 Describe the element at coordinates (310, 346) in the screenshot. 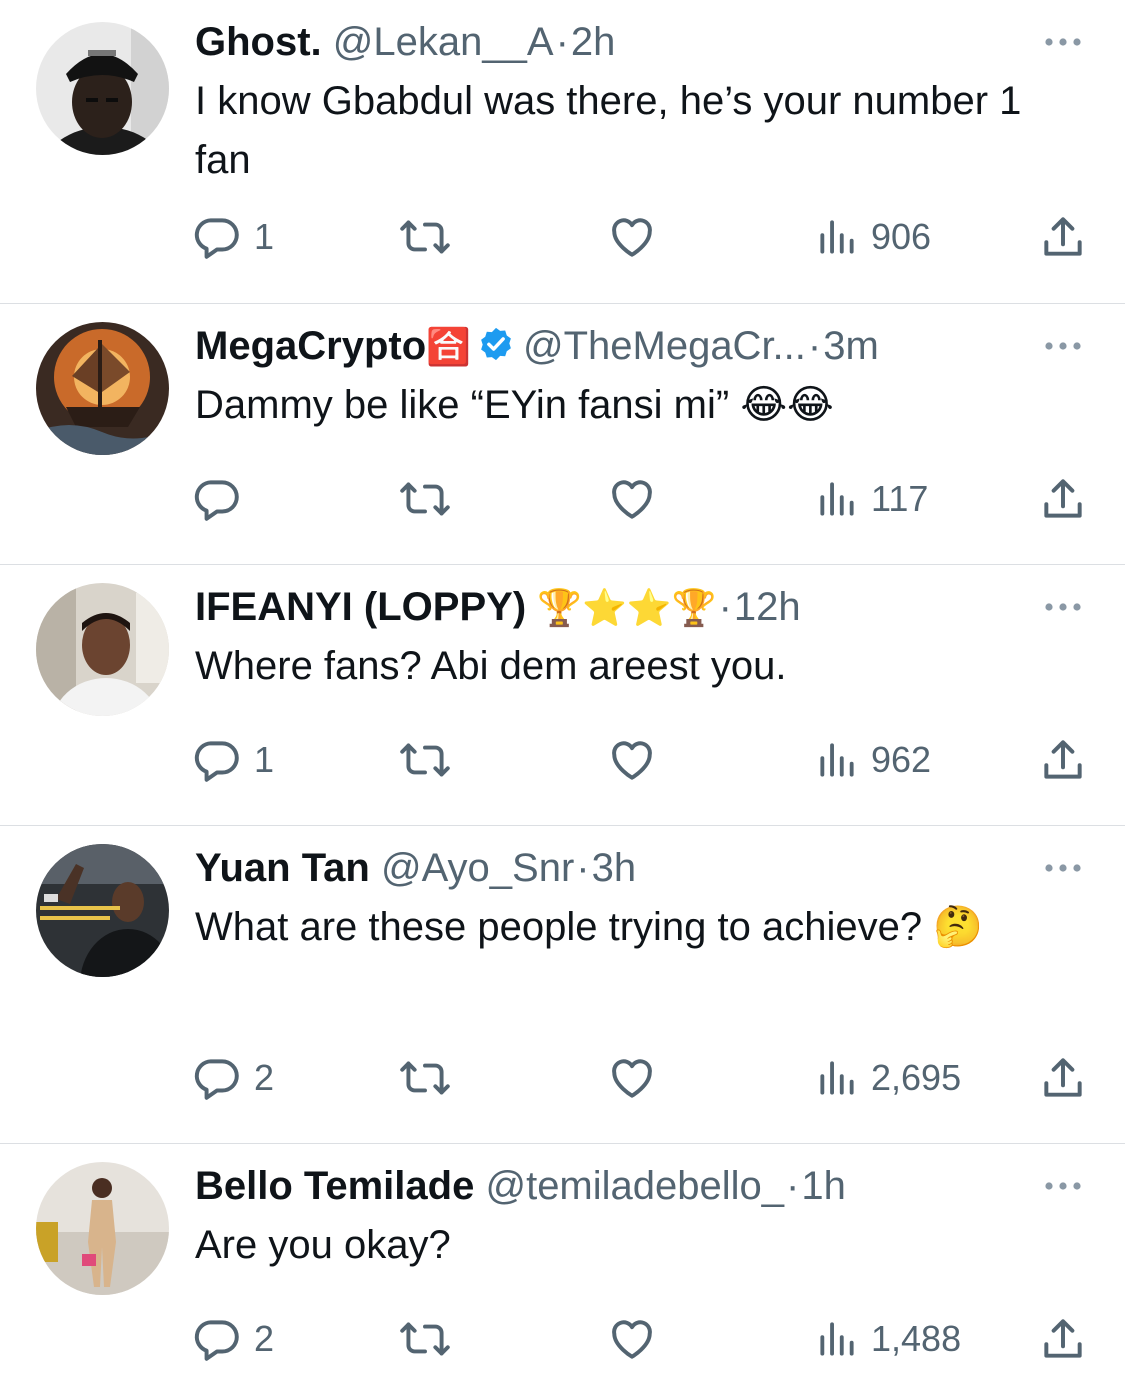

I see `display-name: MegaCrypto` at that location.